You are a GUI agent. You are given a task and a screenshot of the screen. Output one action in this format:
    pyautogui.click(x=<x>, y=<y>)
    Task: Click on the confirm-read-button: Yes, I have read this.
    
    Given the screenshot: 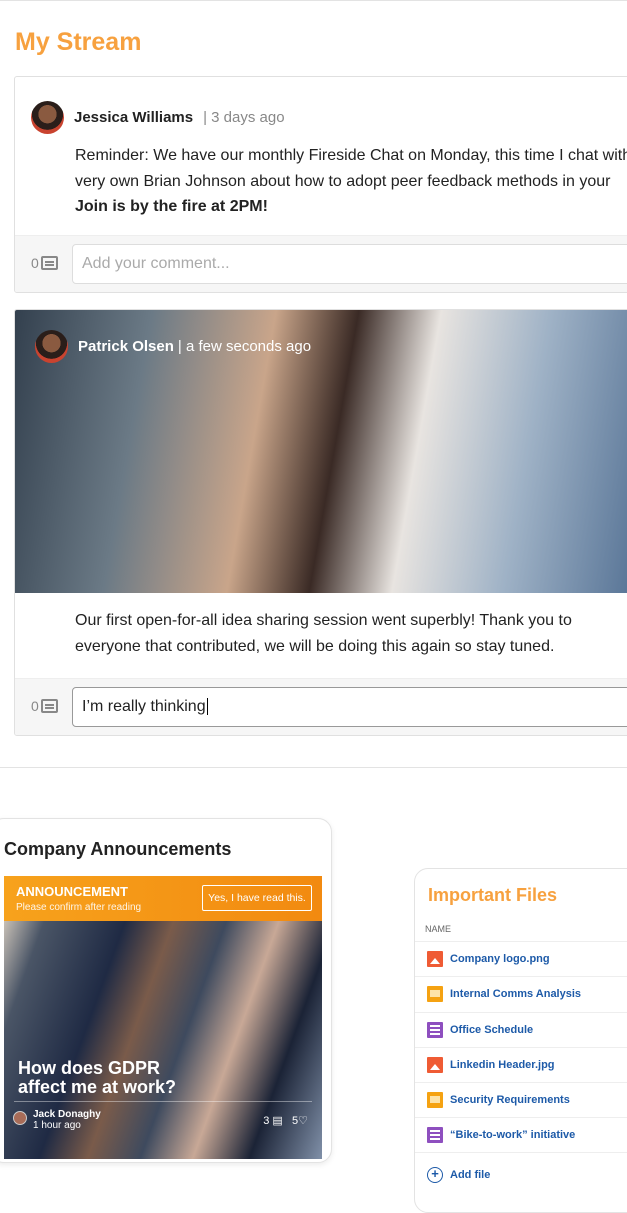 What is the action you would take?
    pyautogui.click(x=257, y=898)
    